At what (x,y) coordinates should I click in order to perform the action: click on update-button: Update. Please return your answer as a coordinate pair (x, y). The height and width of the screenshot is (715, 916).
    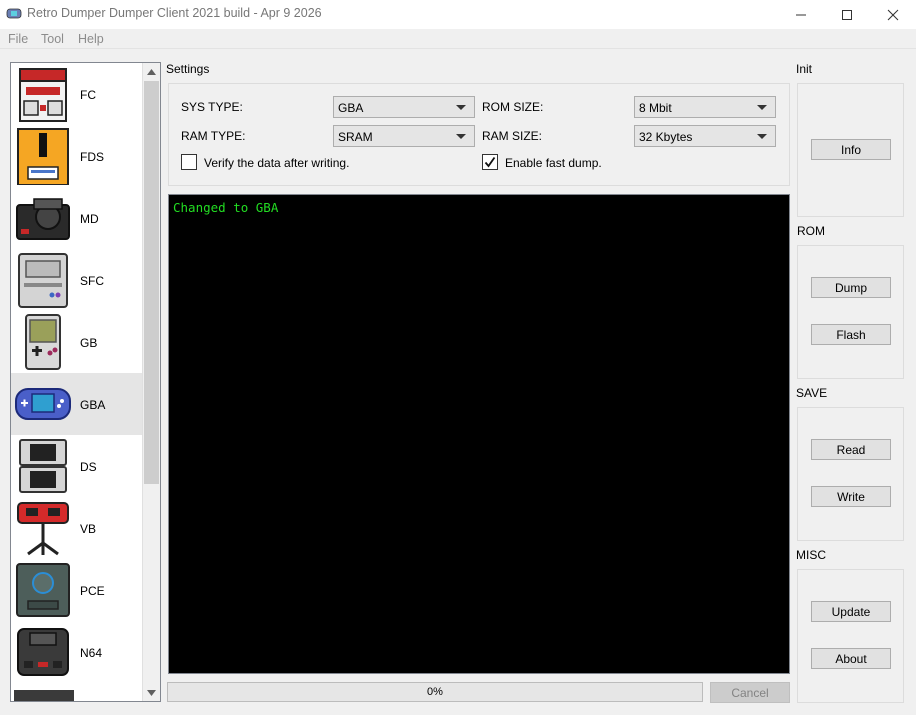
    Looking at the image, I should click on (851, 611).